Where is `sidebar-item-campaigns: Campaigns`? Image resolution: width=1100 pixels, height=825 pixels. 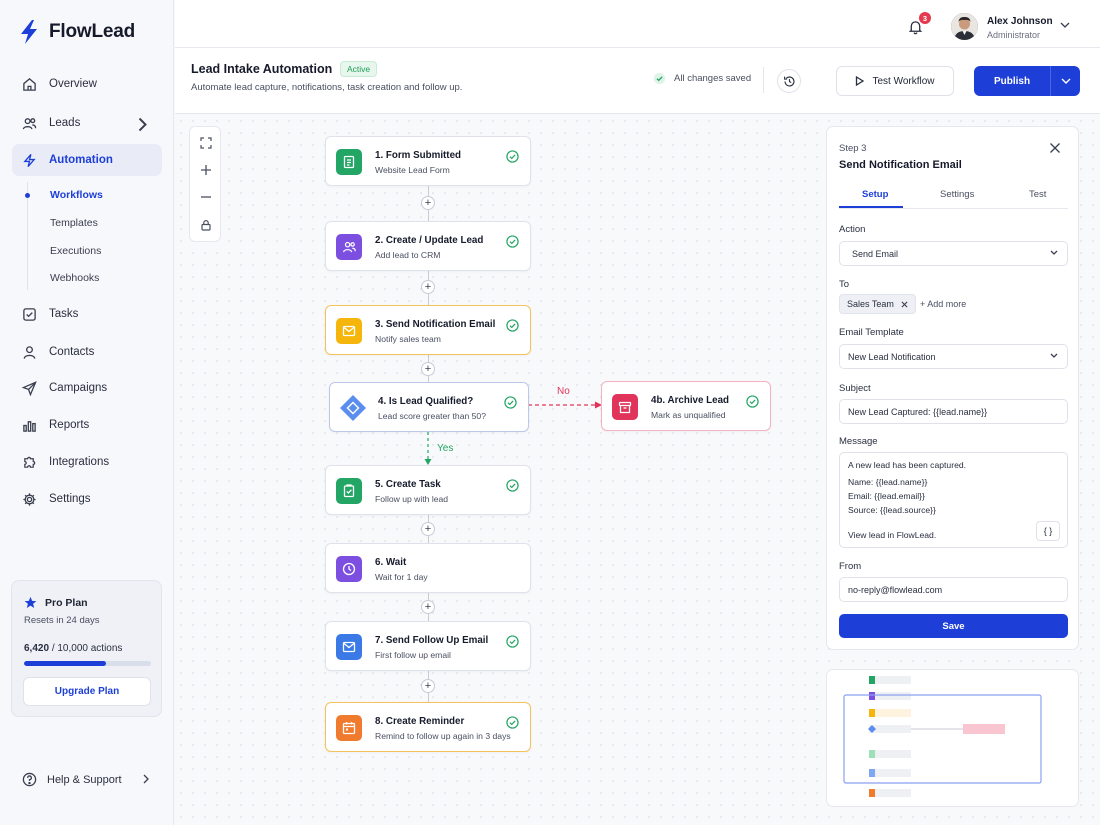
sidebar-item-campaigns: Campaigns is located at coordinates (87, 388).